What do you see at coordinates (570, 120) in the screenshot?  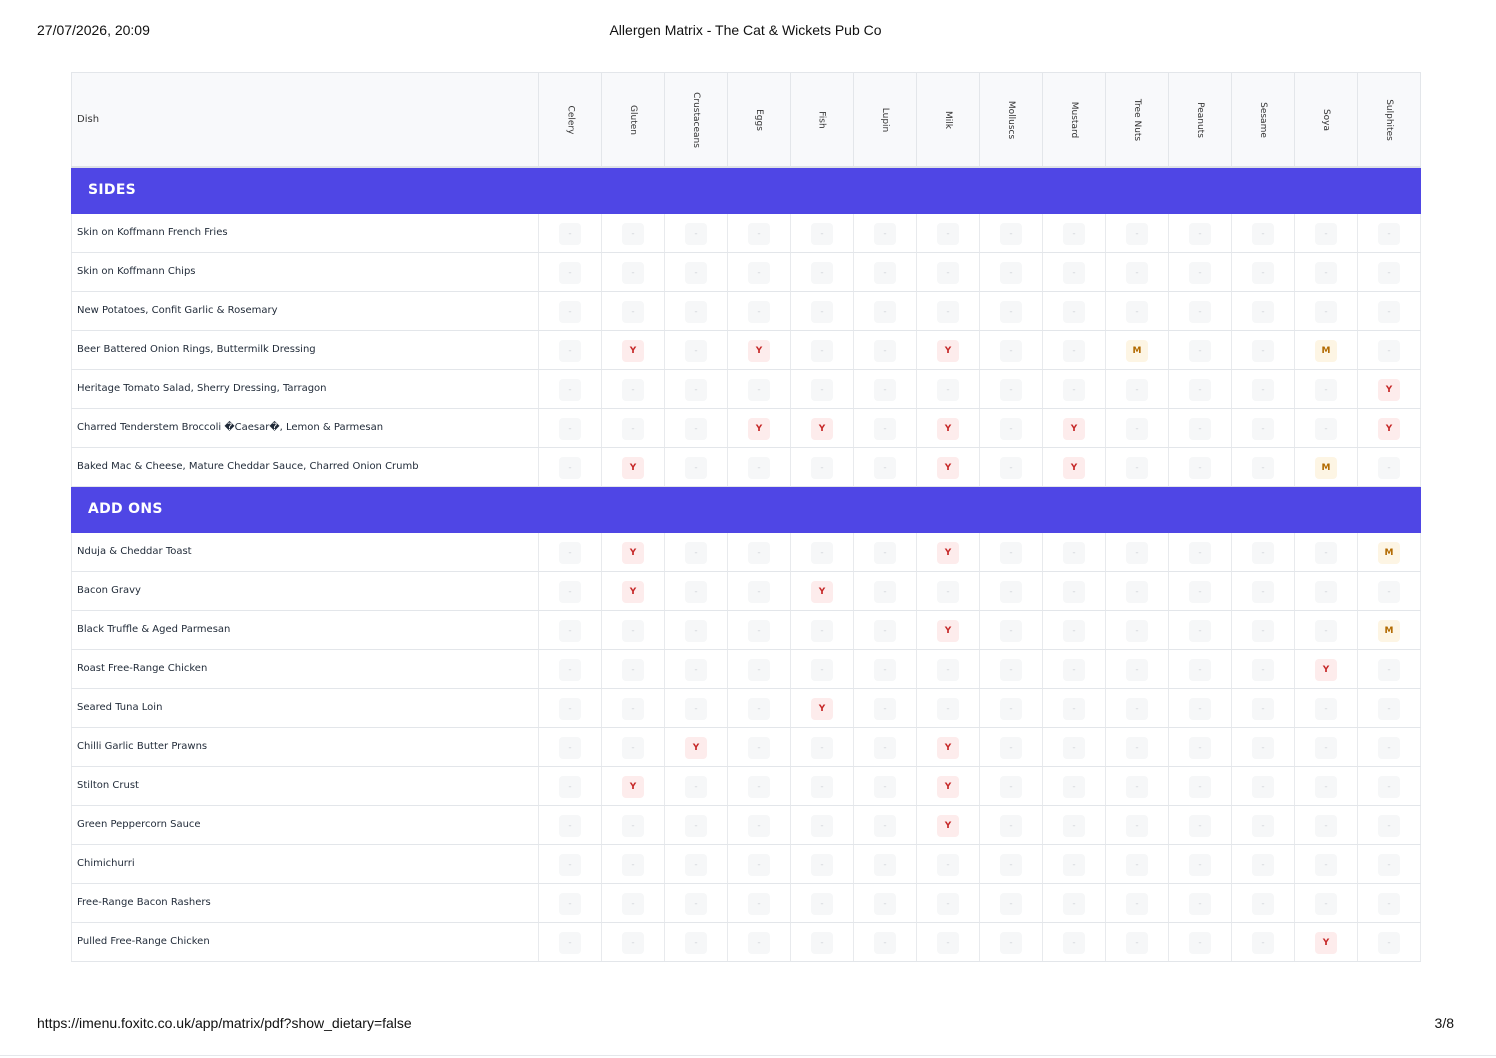 I see `allergen-column-header: Celery` at bounding box center [570, 120].